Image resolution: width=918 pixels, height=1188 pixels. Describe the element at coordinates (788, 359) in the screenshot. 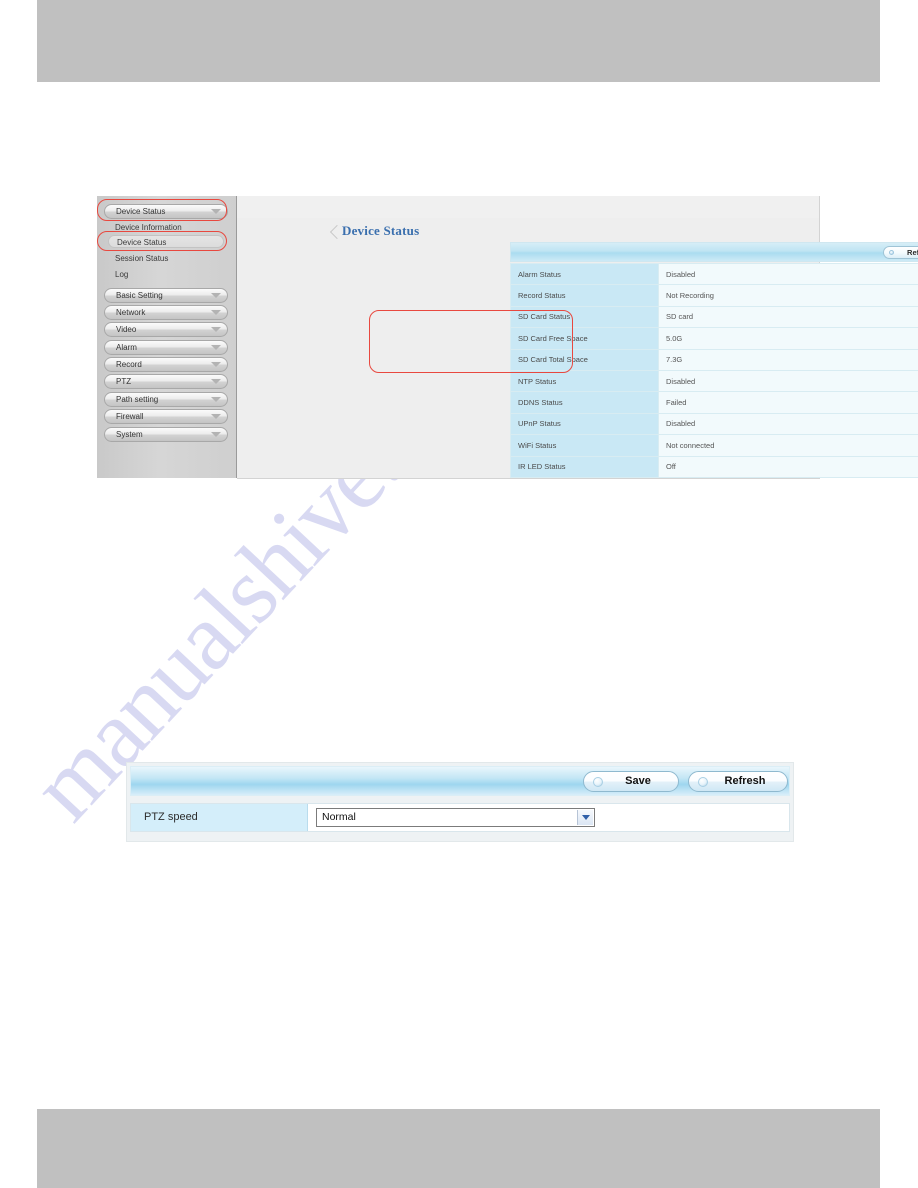

I see `table-cell-value: 7.3G` at that location.